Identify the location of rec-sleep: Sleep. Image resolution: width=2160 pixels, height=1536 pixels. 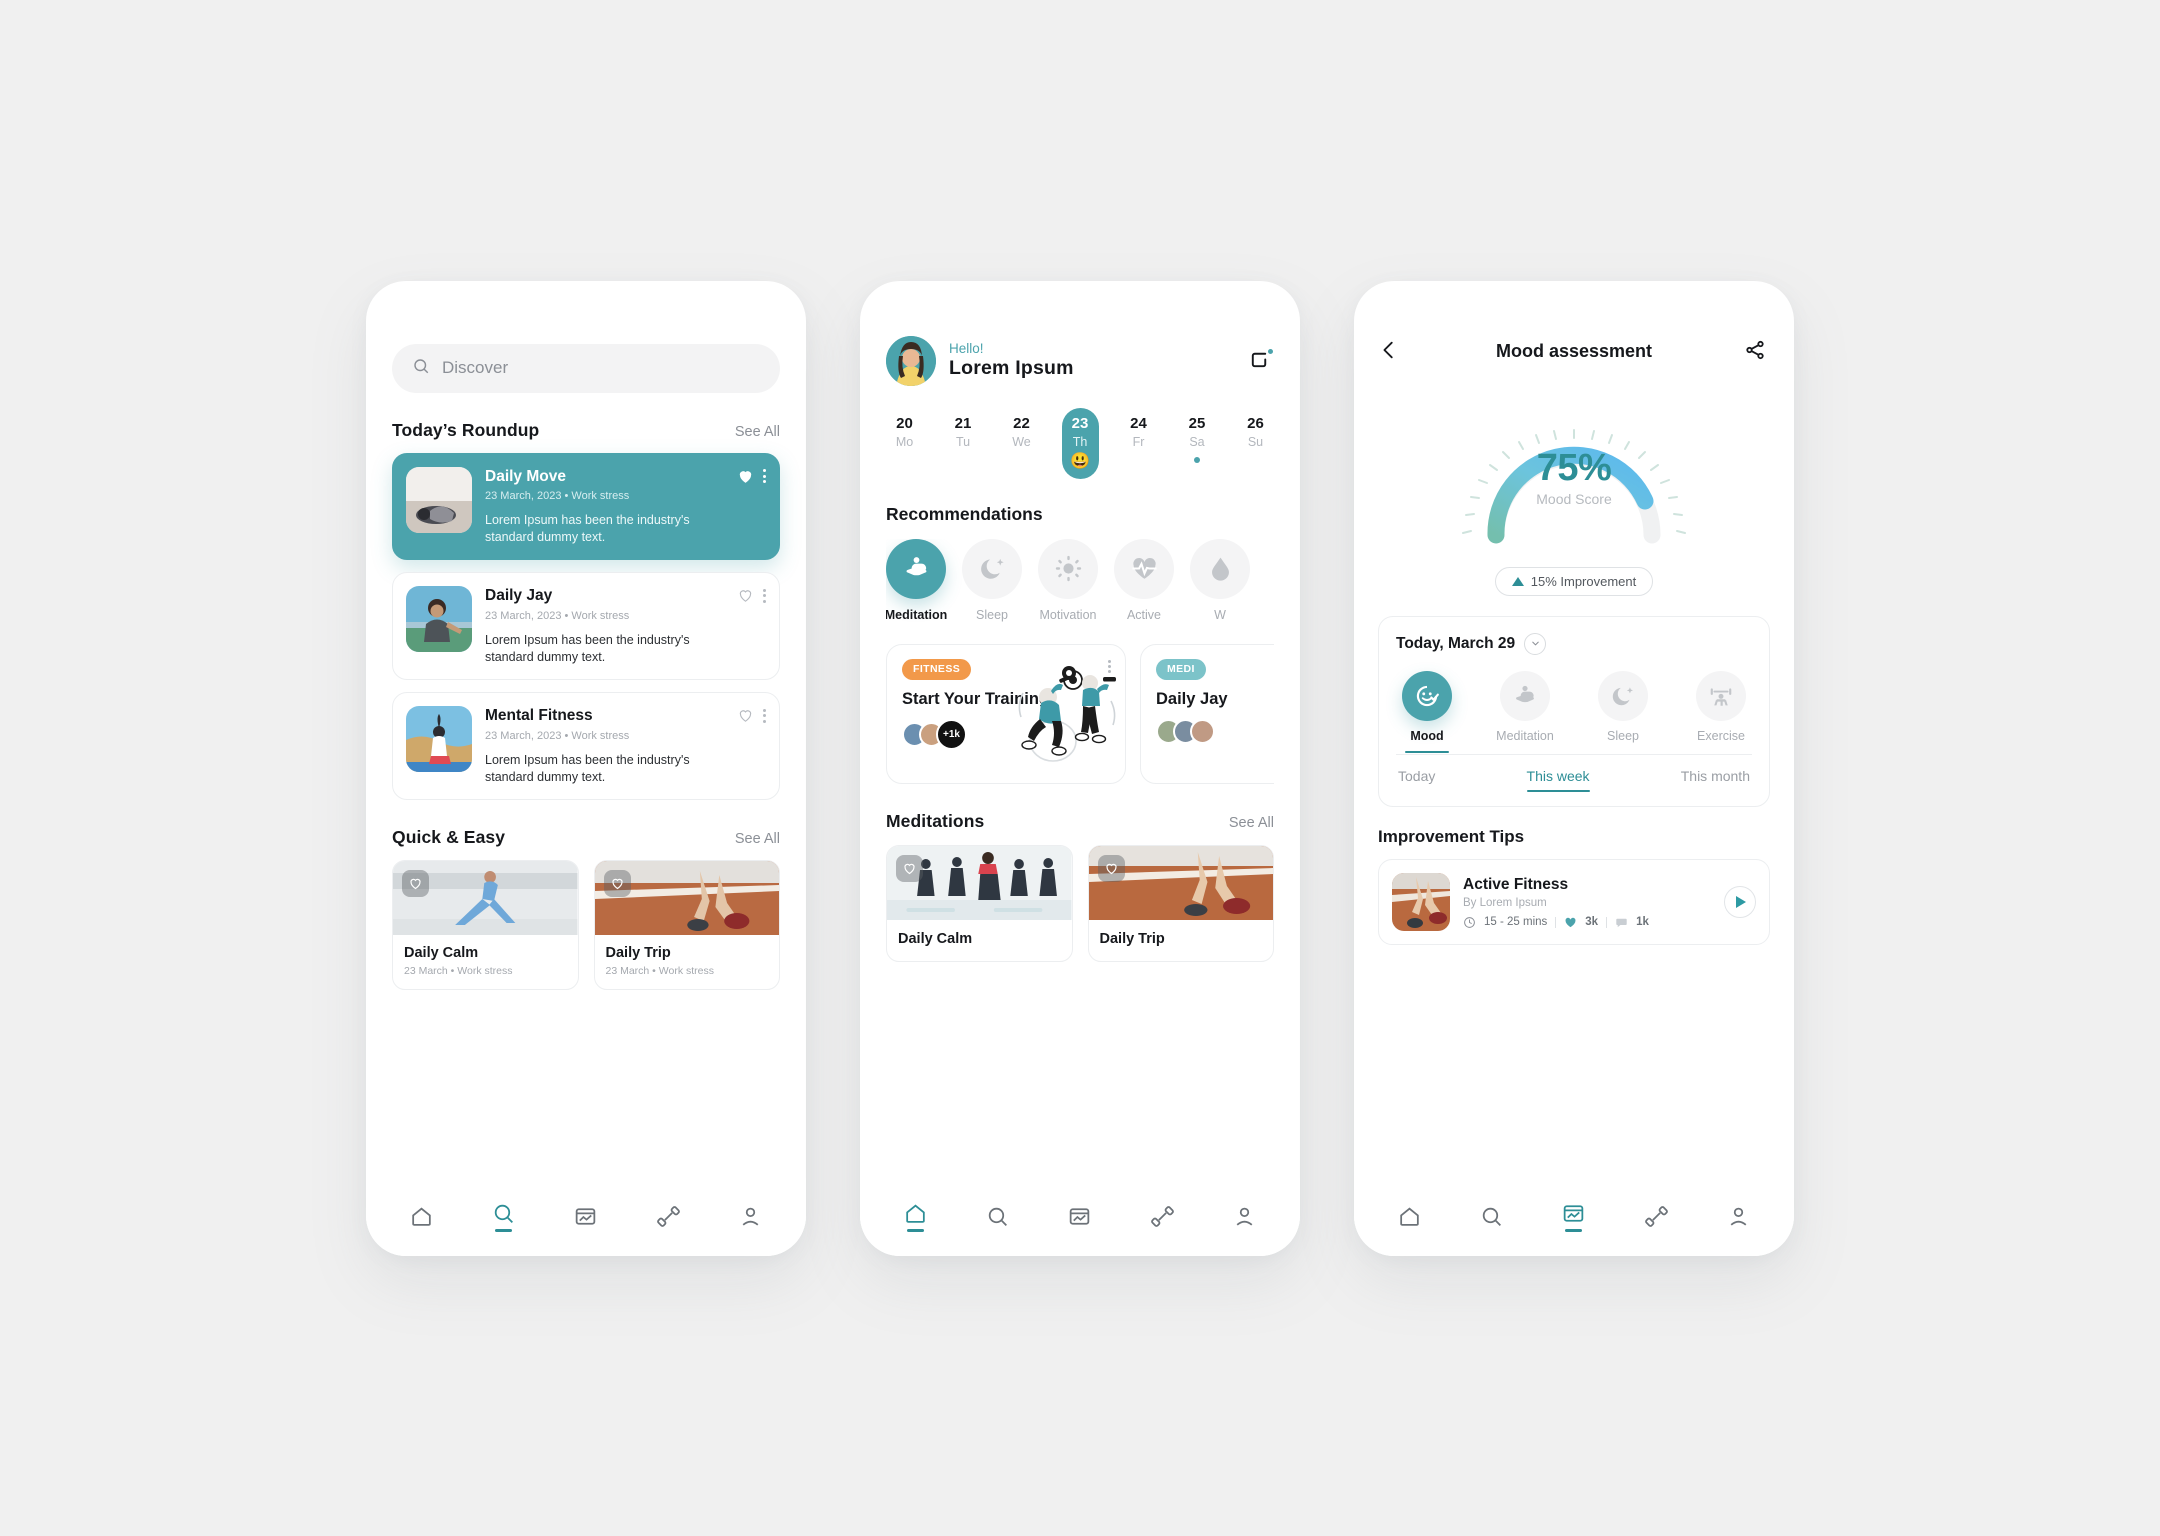
(992, 580).